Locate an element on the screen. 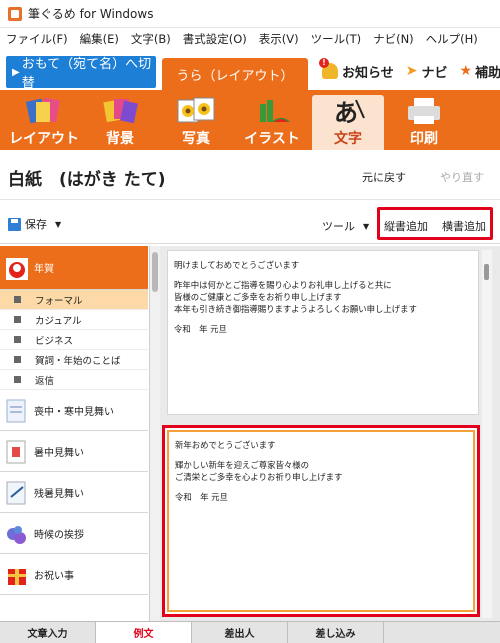  save-label: 保存 is located at coordinates (36, 224).